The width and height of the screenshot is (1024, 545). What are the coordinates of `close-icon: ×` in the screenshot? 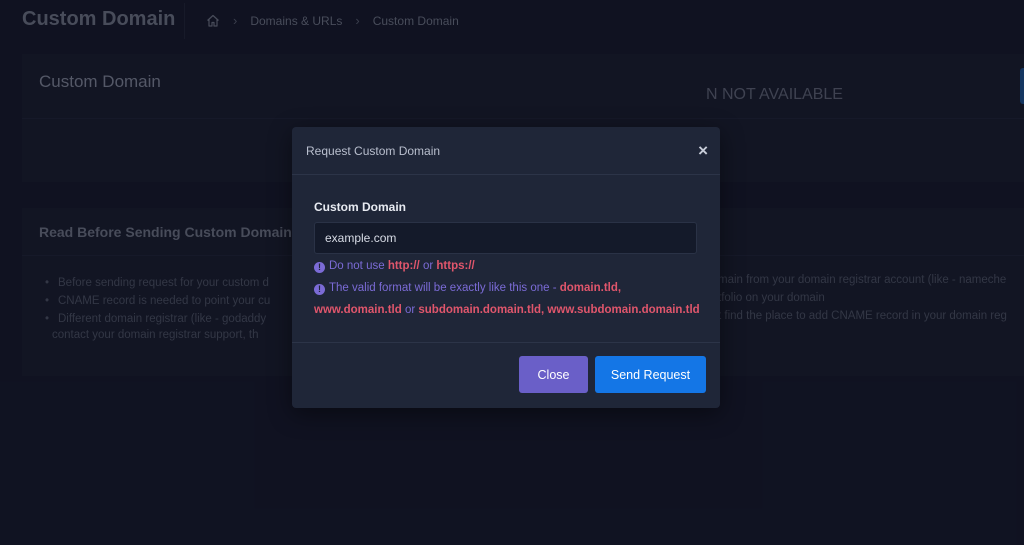 It's located at (703, 151).